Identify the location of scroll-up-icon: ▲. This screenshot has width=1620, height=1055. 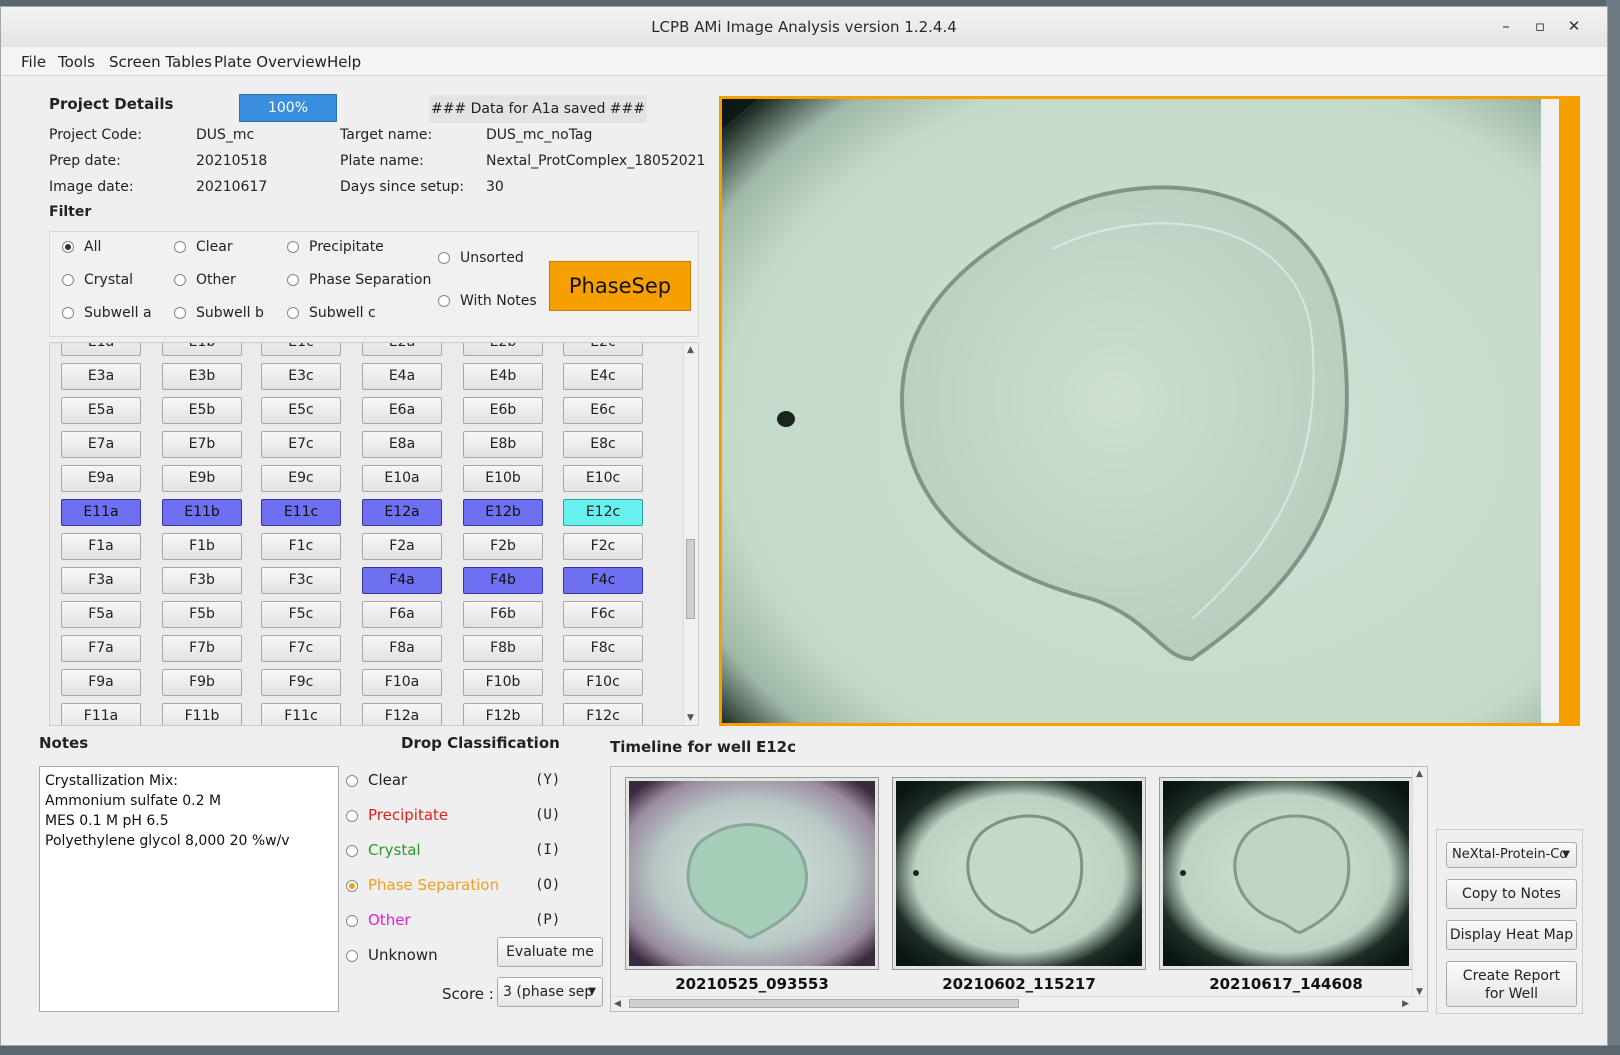
(690, 350).